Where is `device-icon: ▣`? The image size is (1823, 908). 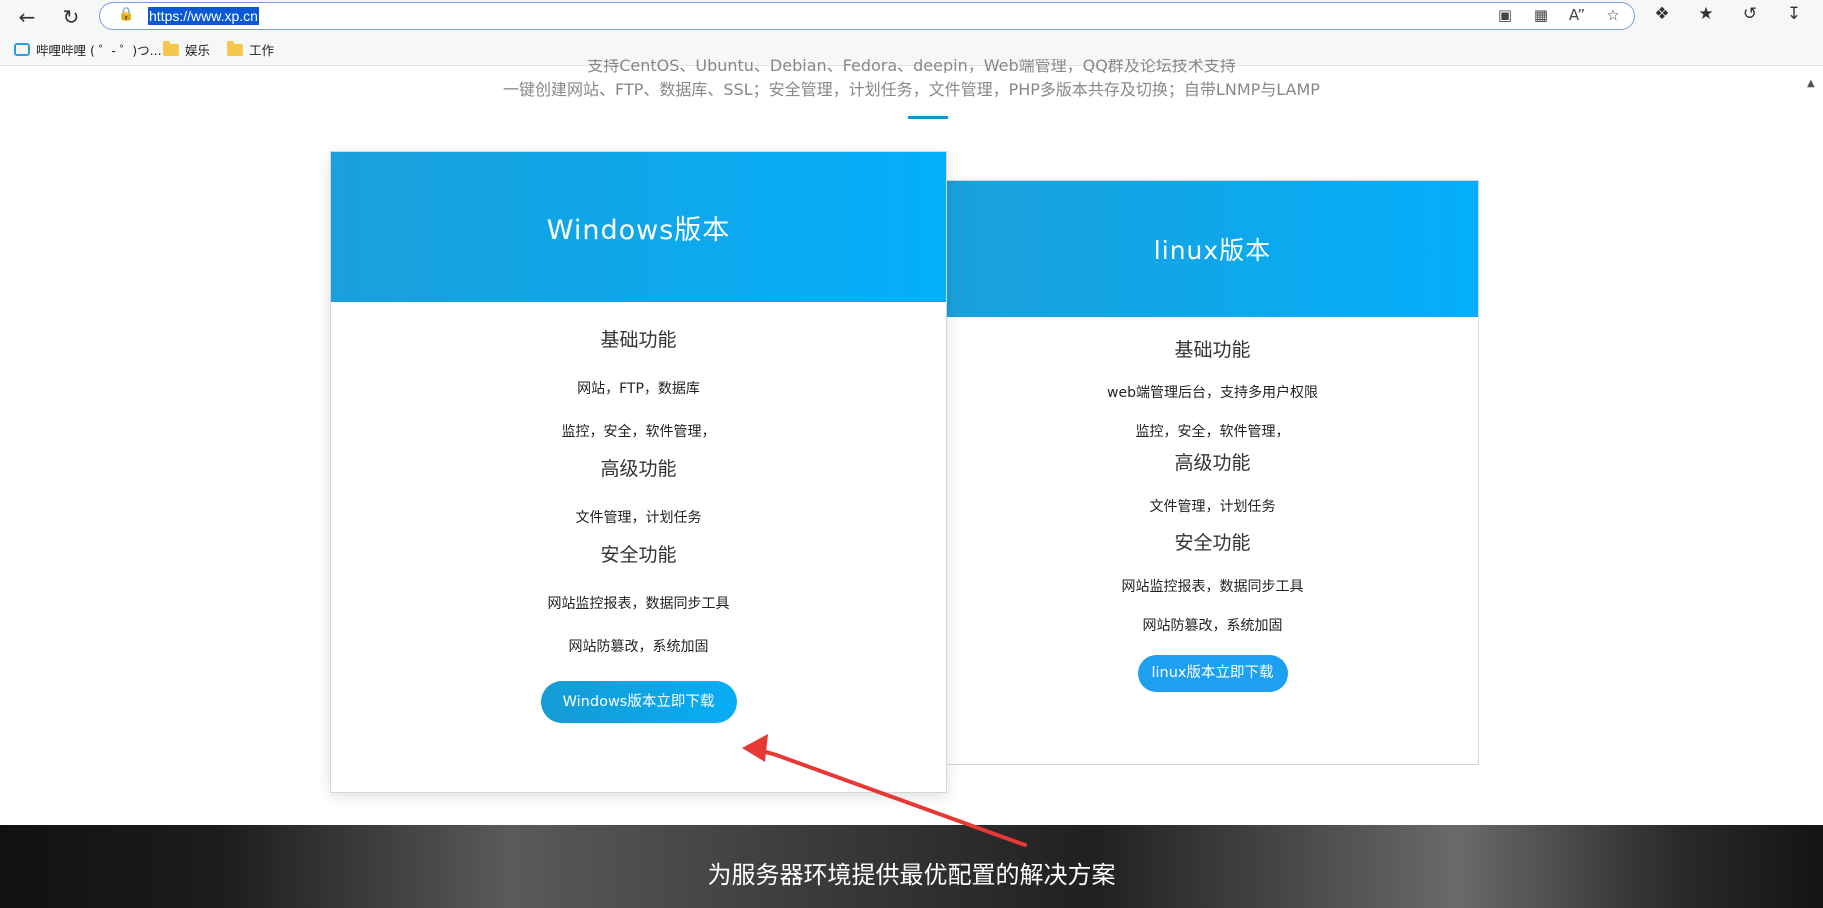
device-icon: ▣ is located at coordinates (1505, 15).